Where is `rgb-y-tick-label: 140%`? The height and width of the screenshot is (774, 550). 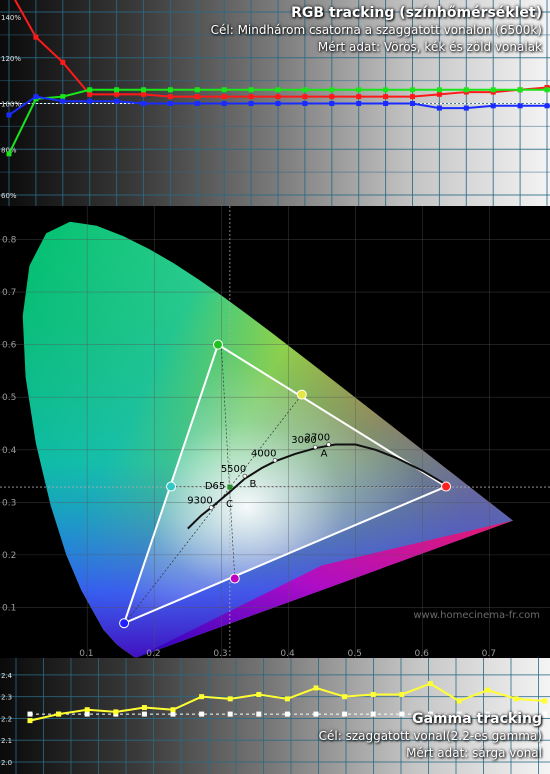 rgb-y-tick-label: 140% is located at coordinates (11, 18).